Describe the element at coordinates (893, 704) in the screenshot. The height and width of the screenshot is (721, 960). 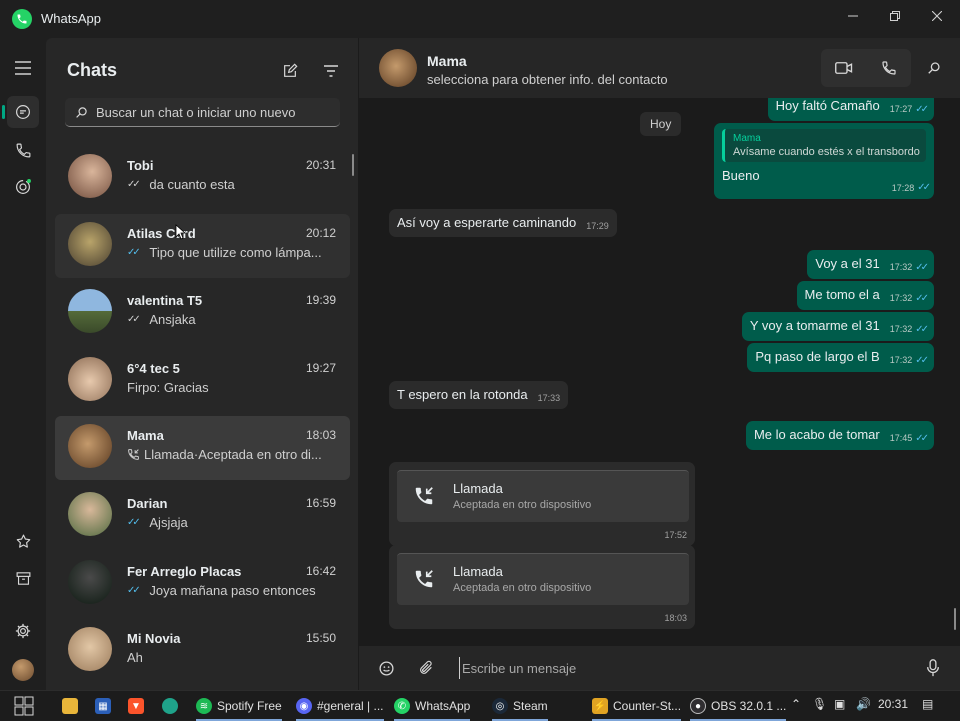
I see `taskbar-clock: 20:31` at that location.